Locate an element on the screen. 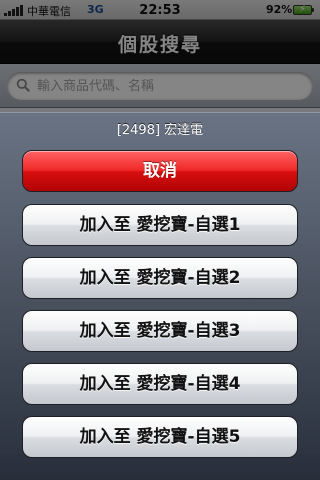 The width and height of the screenshot is (320, 480). add-to-watchlist-1-button: 加入至 愛挖寶-自選1 is located at coordinates (160, 225).